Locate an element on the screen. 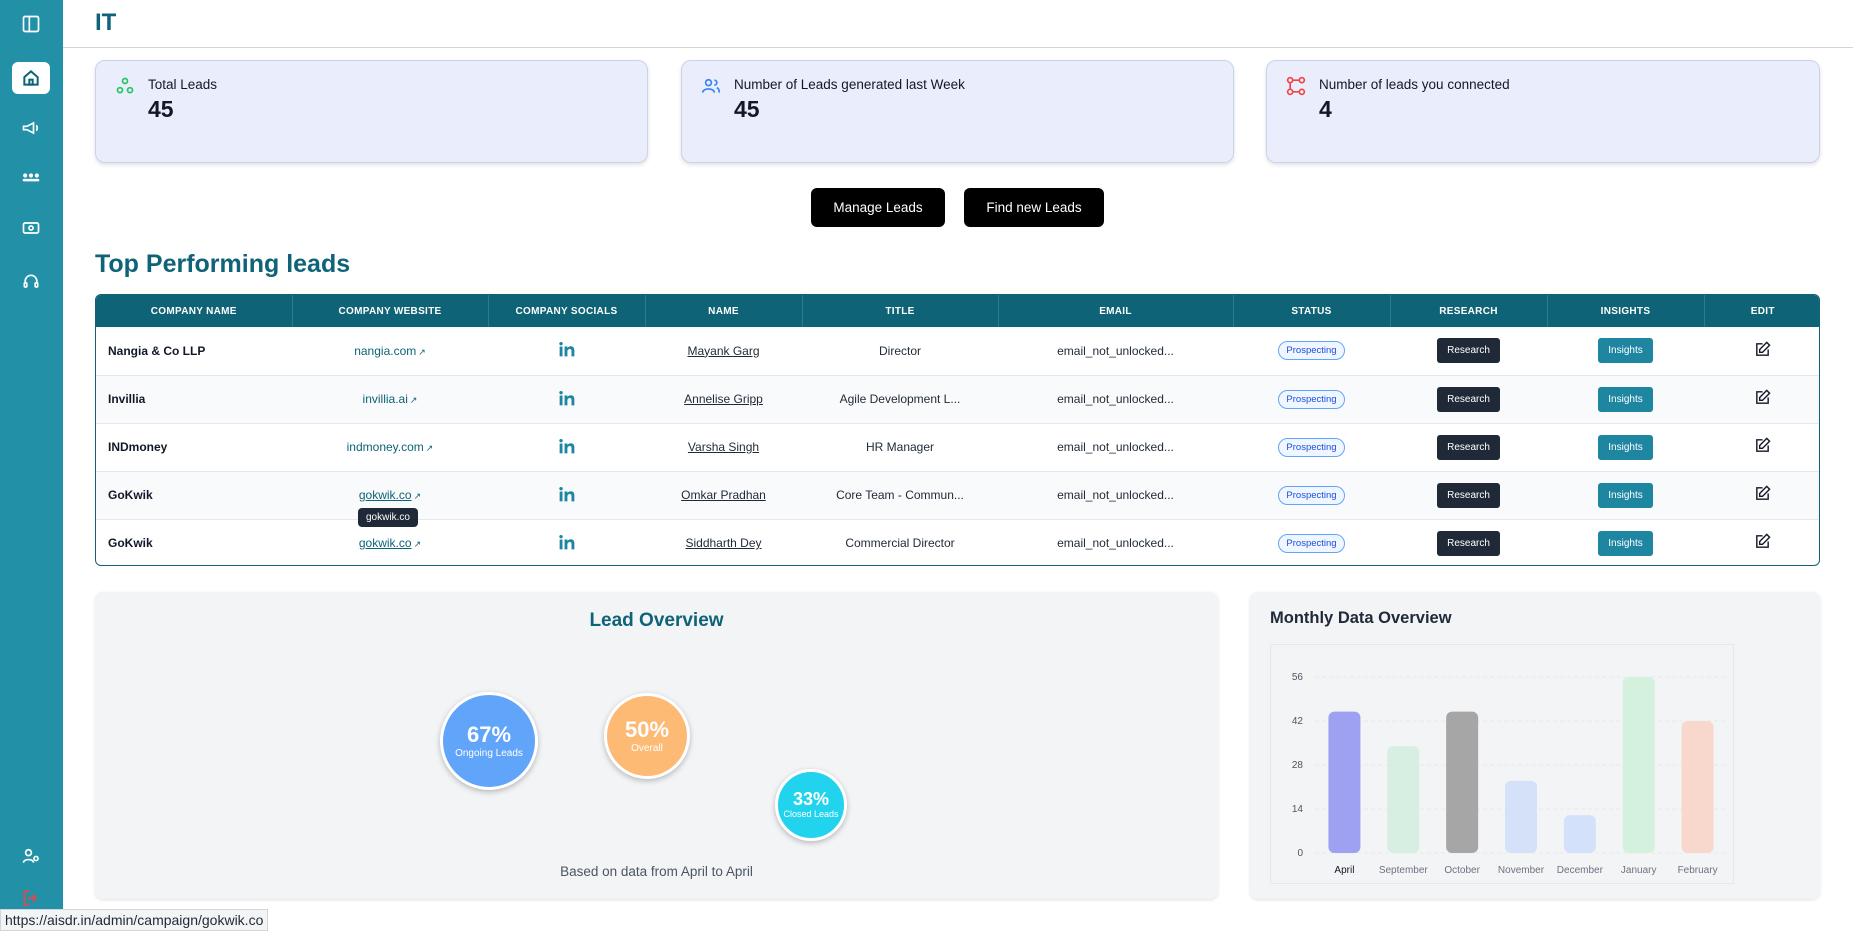  support-headset-icon is located at coordinates (31, 282).